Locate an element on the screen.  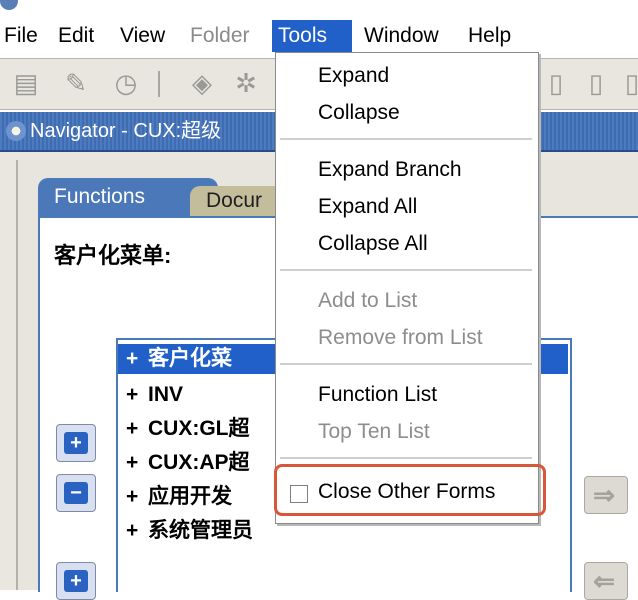
menu-item-expand-all: Expand All is located at coordinates (367, 207).